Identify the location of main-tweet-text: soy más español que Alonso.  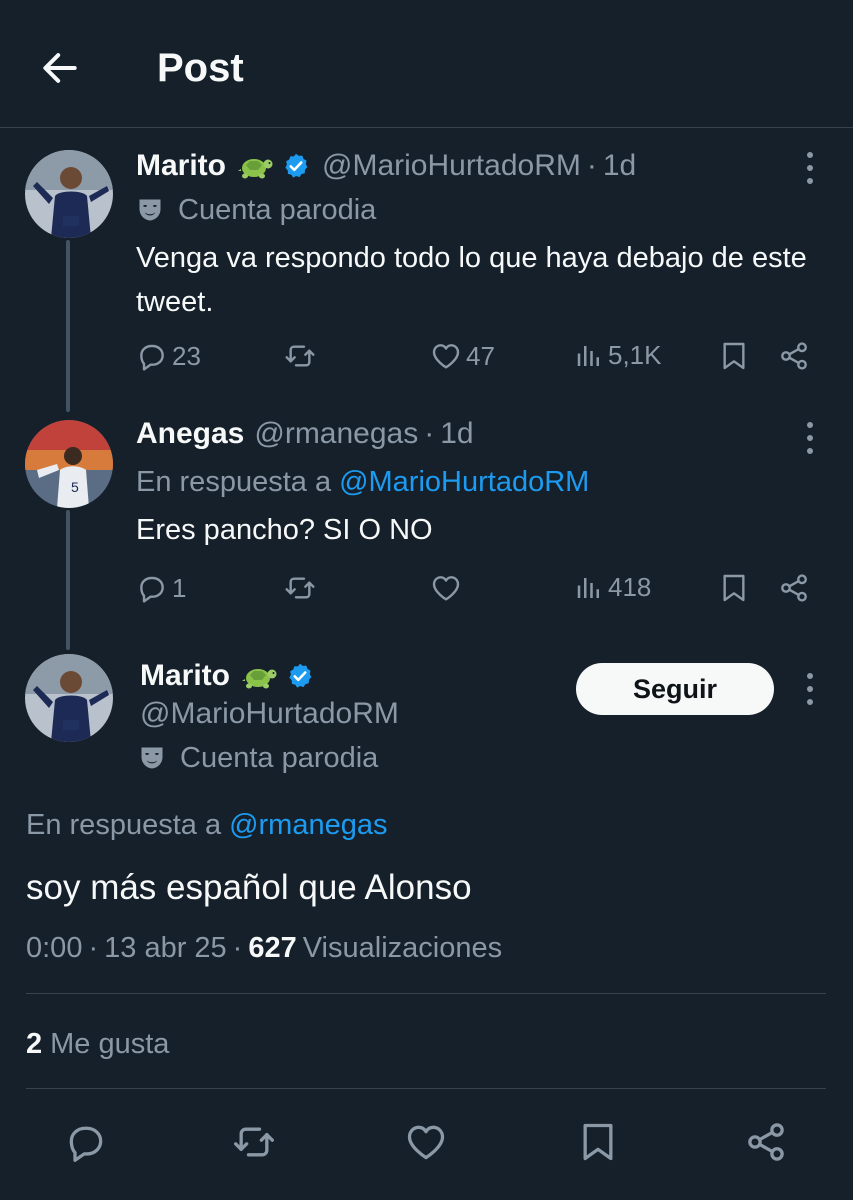
(249, 887).